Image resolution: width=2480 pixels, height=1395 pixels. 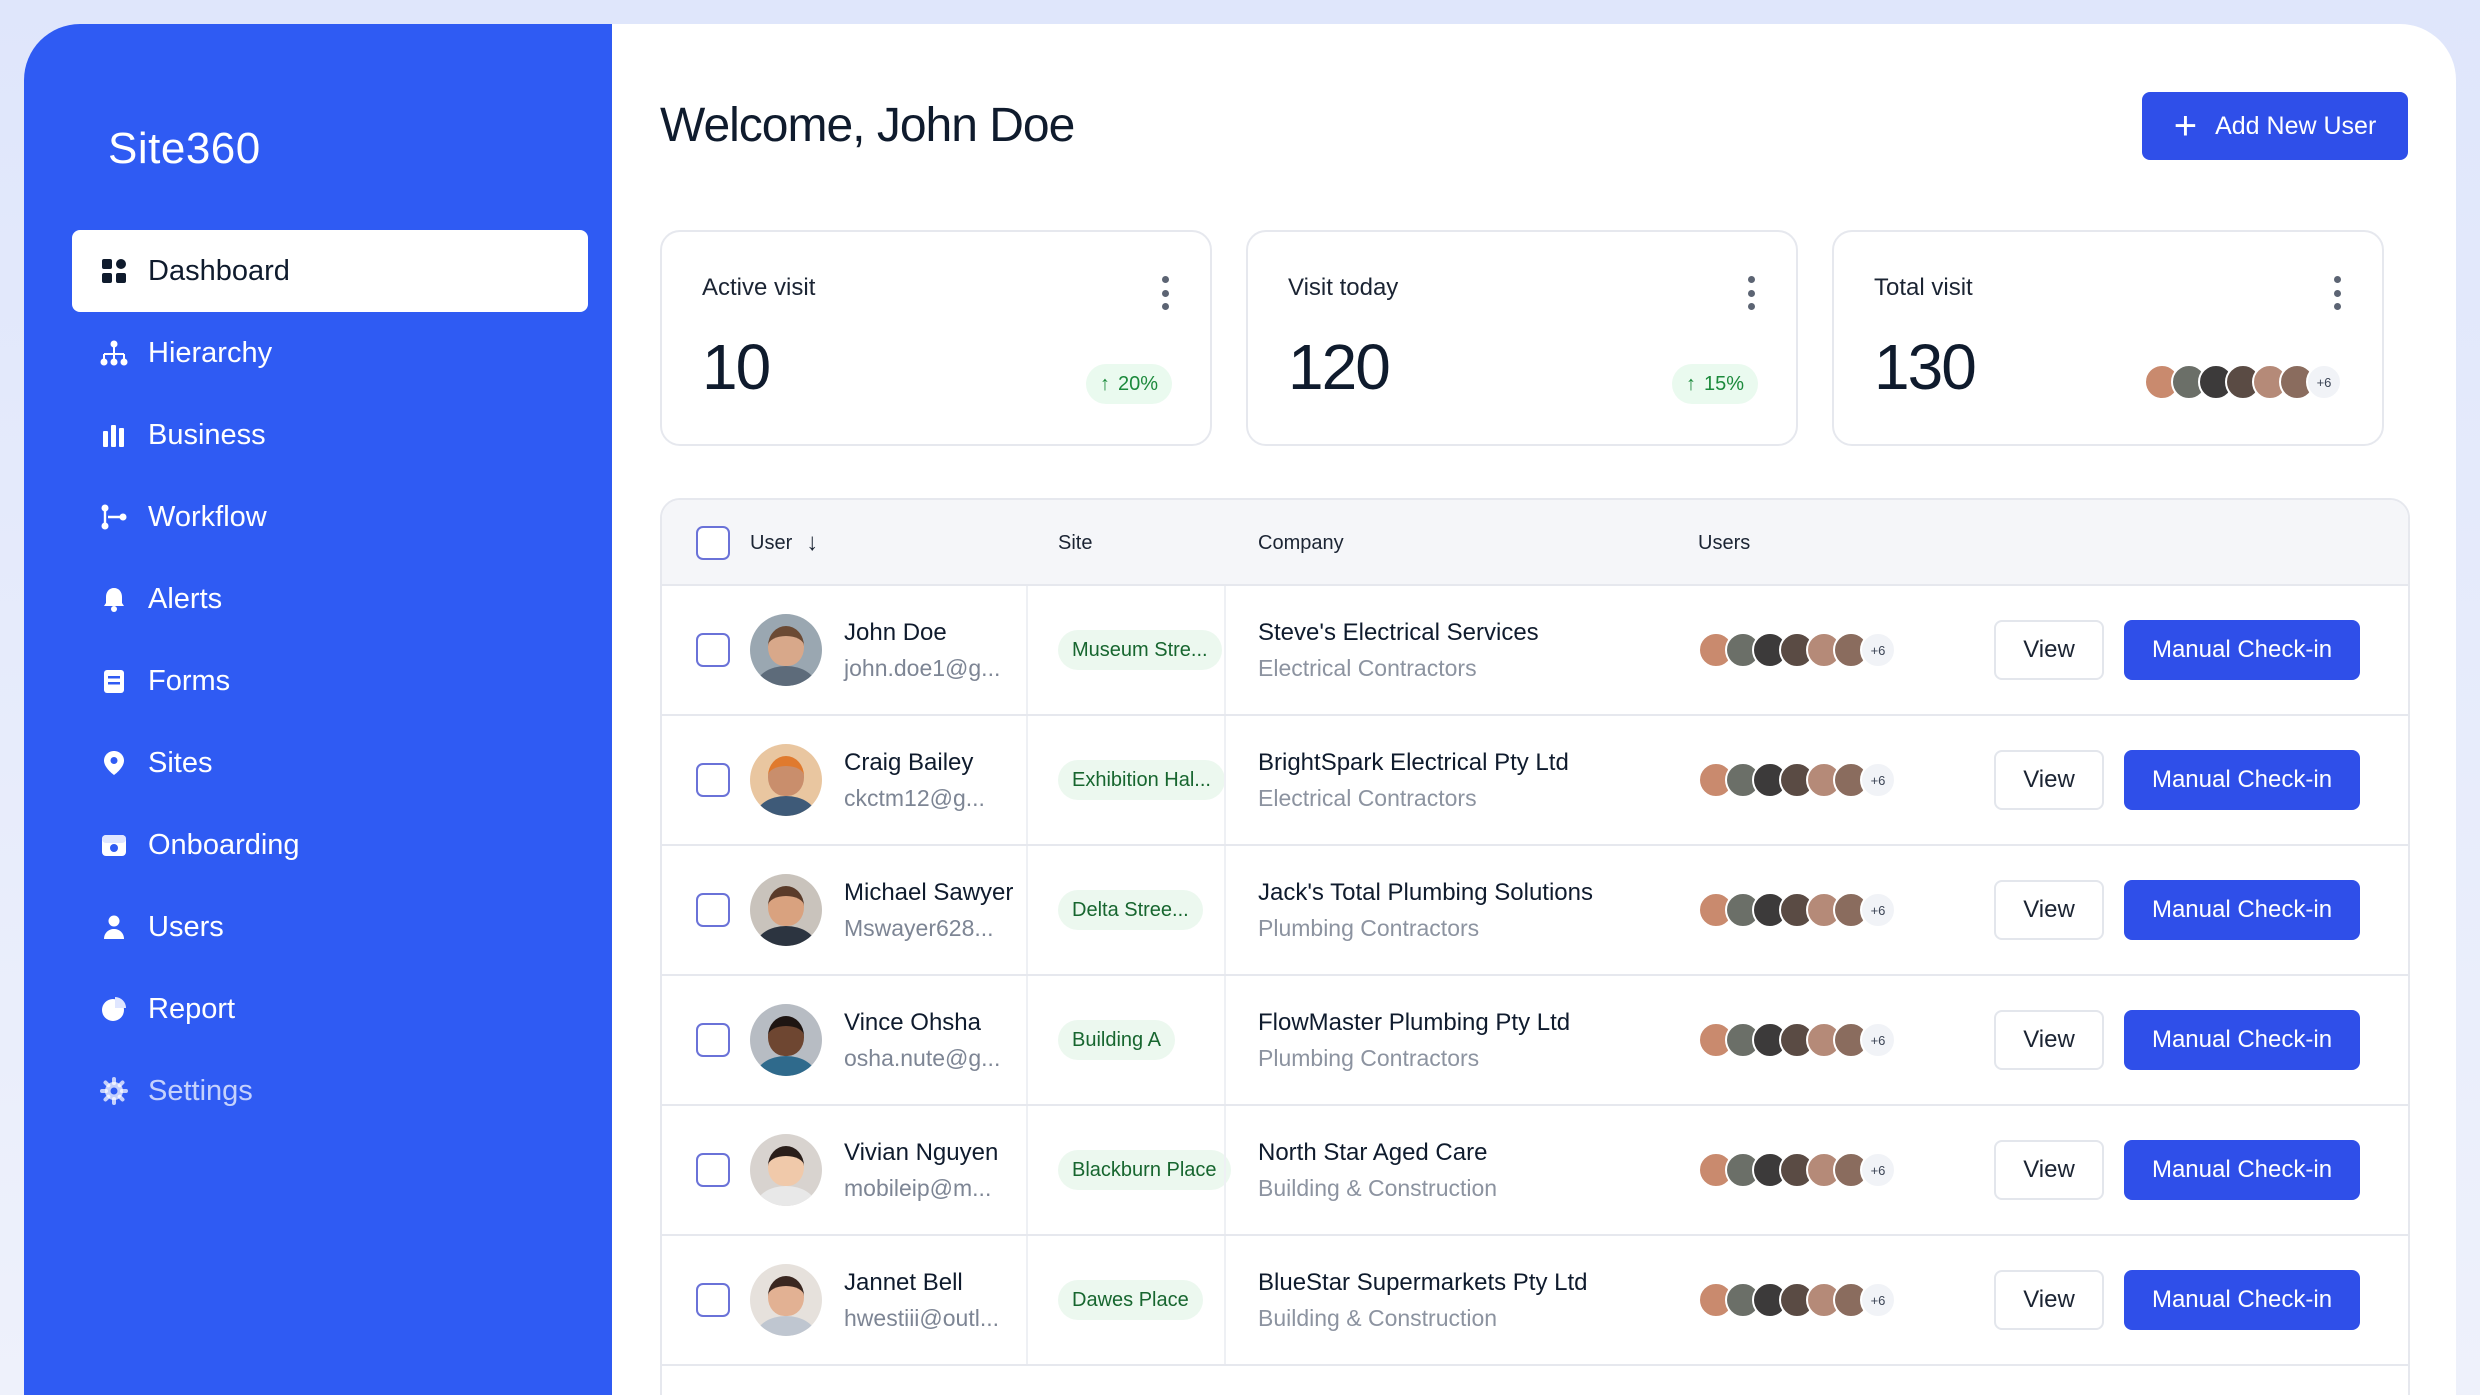 What do you see at coordinates (903, 1282) in the screenshot?
I see `user-name: Jannet Bell` at bounding box center [903, 1282].